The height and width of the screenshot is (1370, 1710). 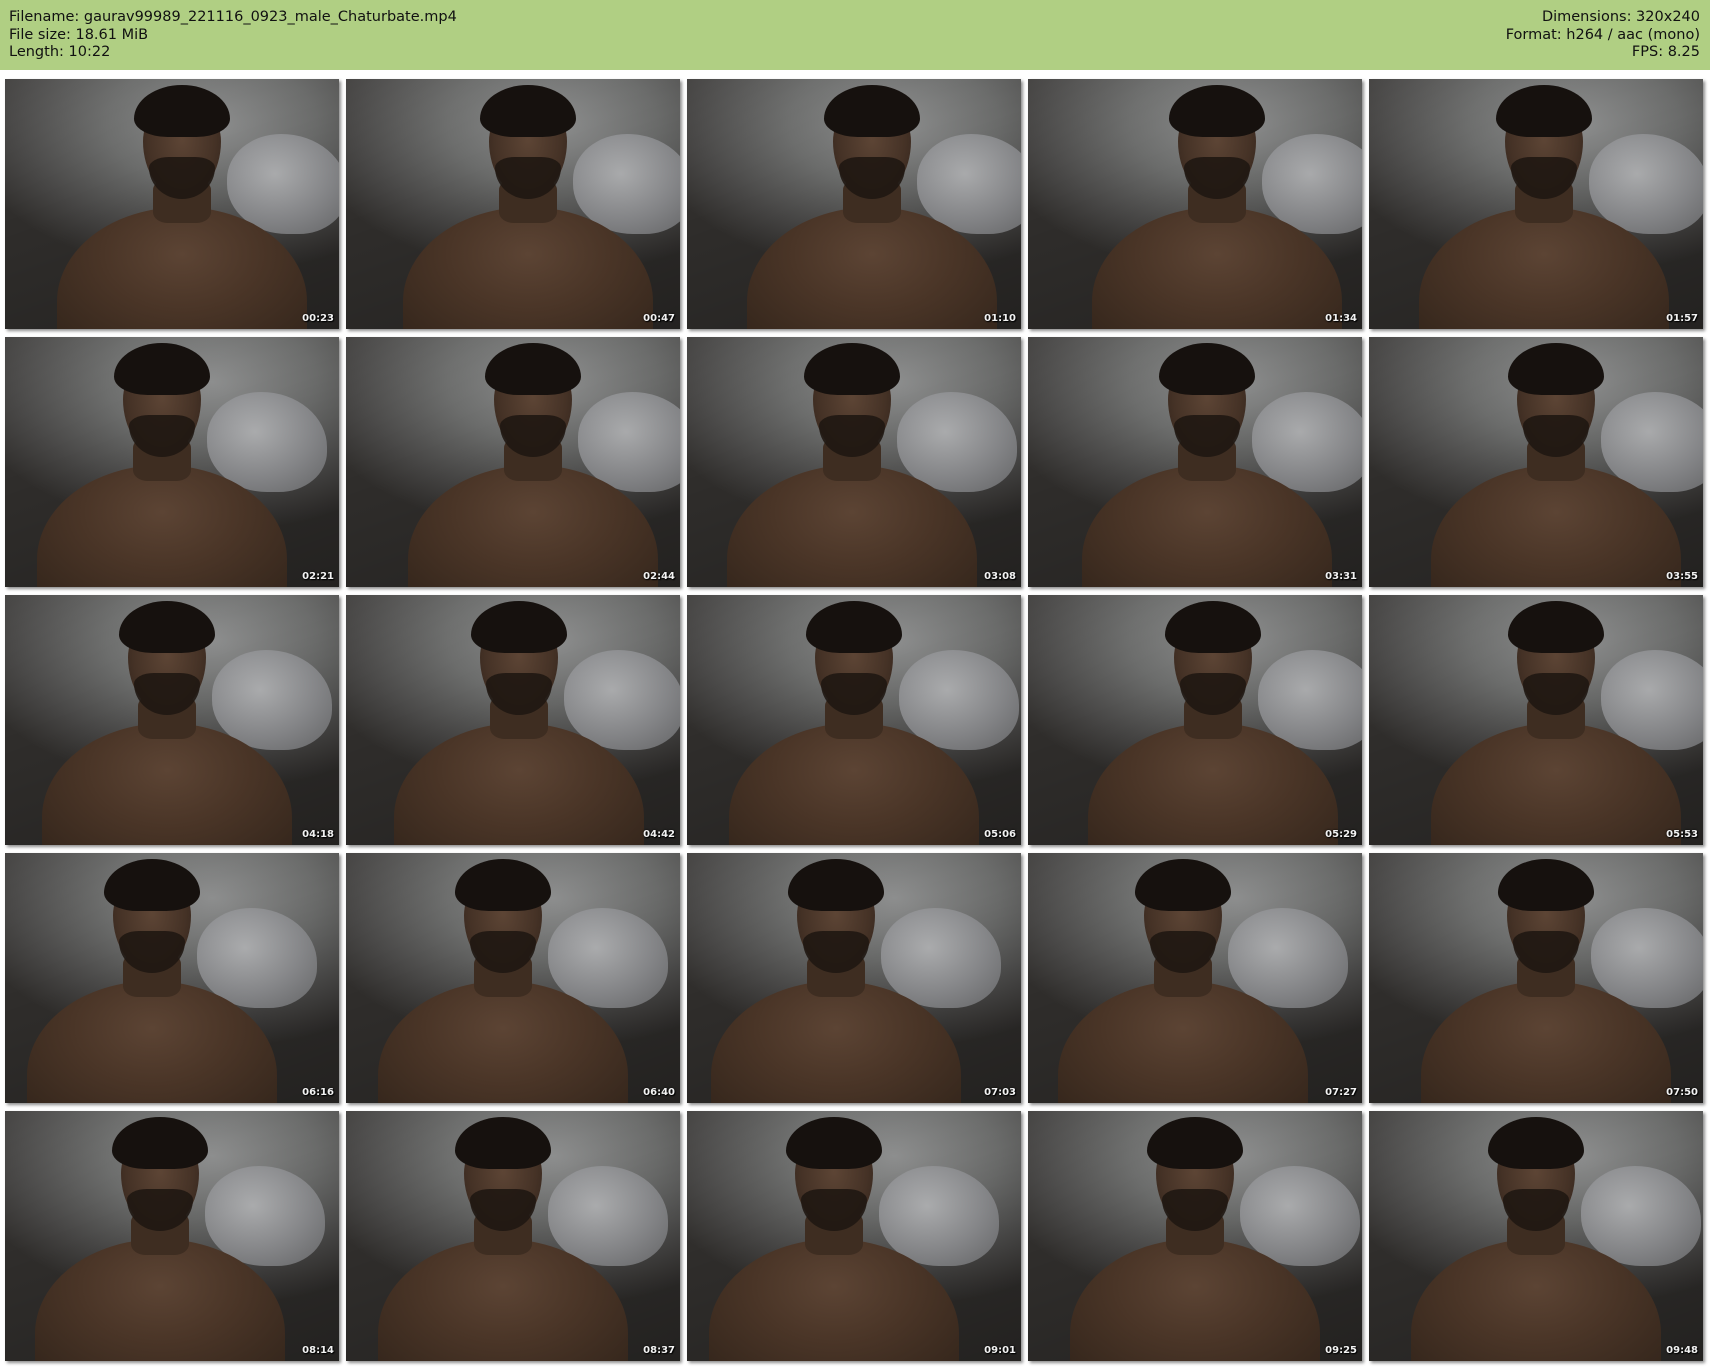 What do you see at coordinates (1682, 318) in the screenshot?
I see `thumbnail-timestamp: 01:57` at bounding box center [1682, 318].